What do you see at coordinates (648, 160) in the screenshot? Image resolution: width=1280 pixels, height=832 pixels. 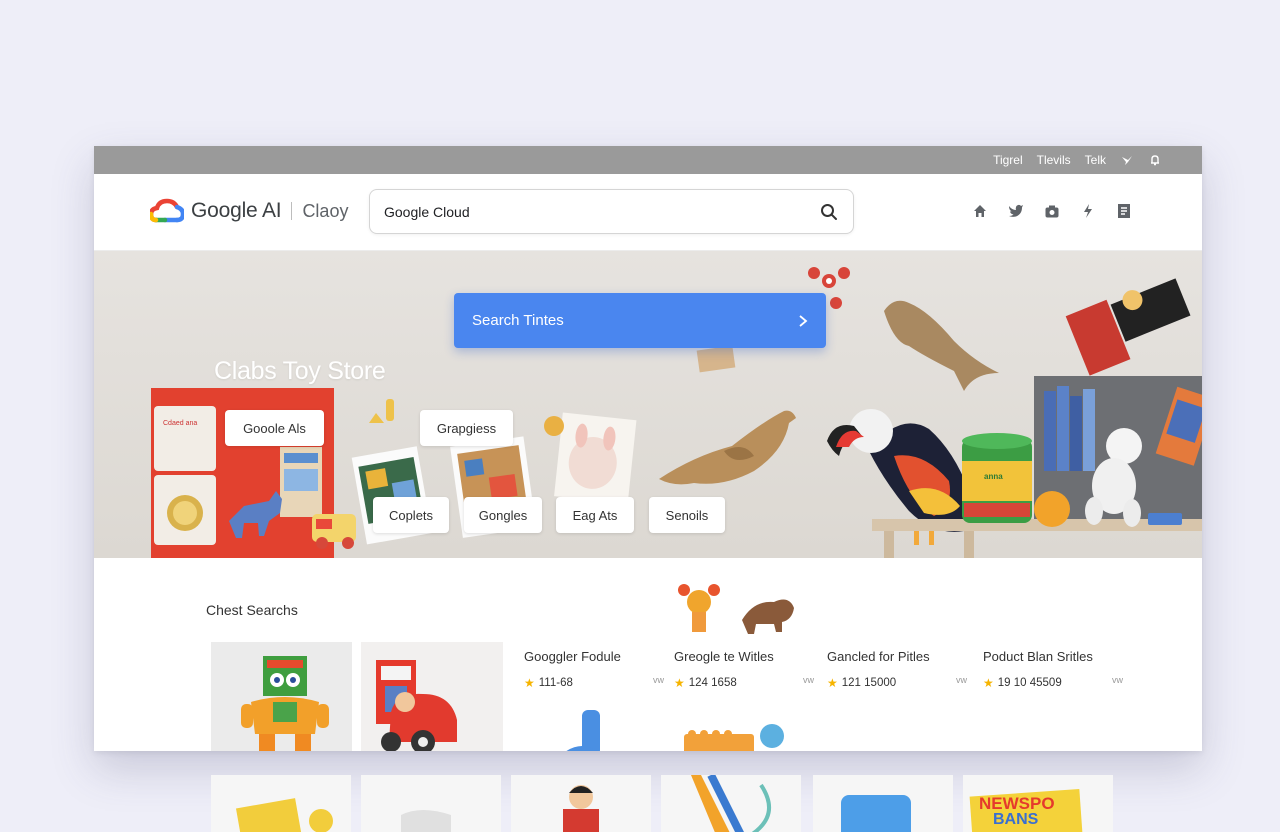 I see `top-bar: Tigrel Tlevils Telk` at bounding box center [648, 160].